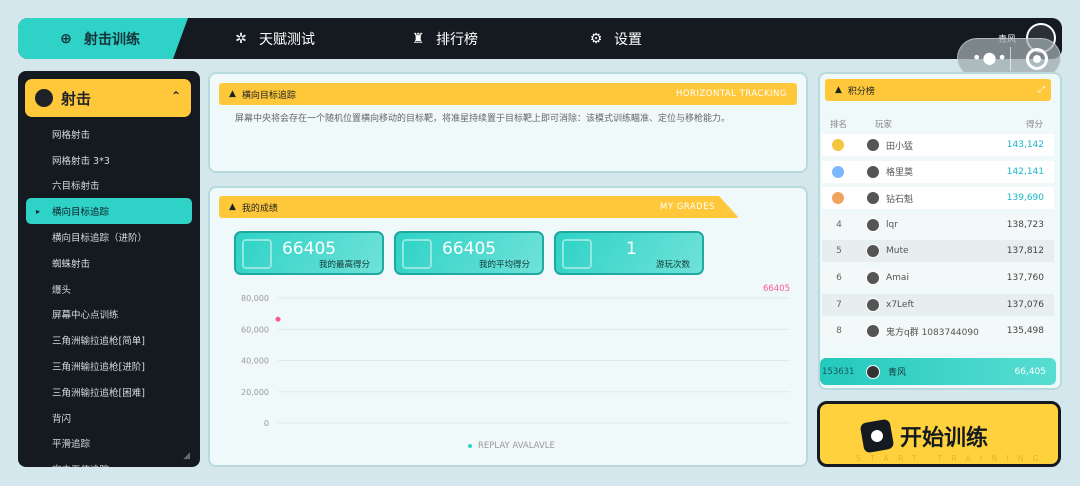 The image size is (1080, 486). I want to click on start-training-button: 开始训练 START TRAINING, so click(939, 434).